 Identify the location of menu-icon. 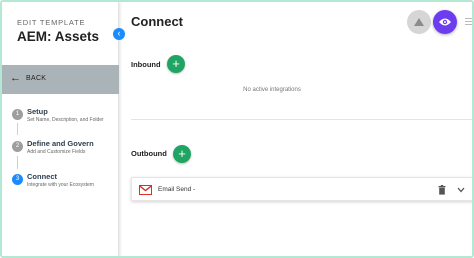
(468, 22).